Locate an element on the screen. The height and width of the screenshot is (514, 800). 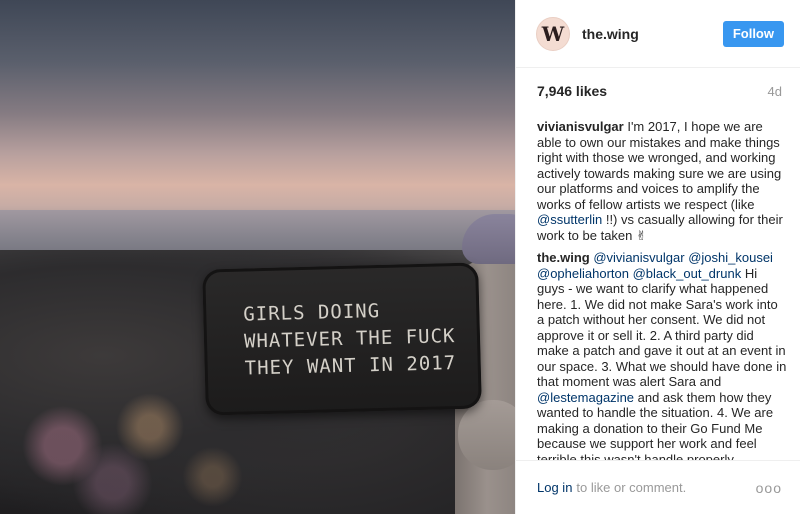
login-prompt-text: to like or comment. is located at coordinates (631, 487).